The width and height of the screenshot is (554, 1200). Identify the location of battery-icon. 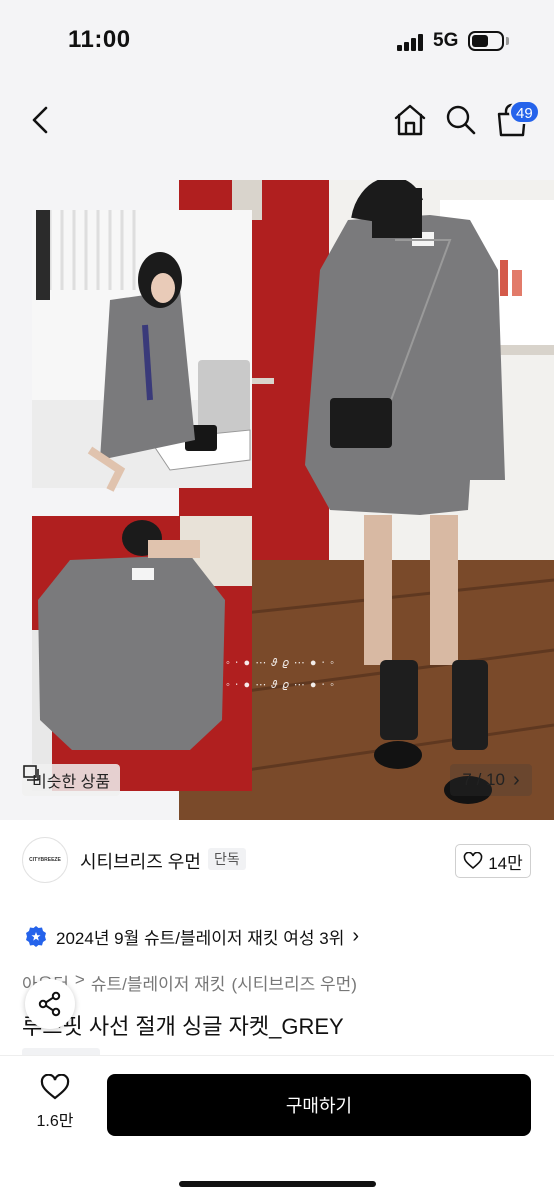
(486, 41).